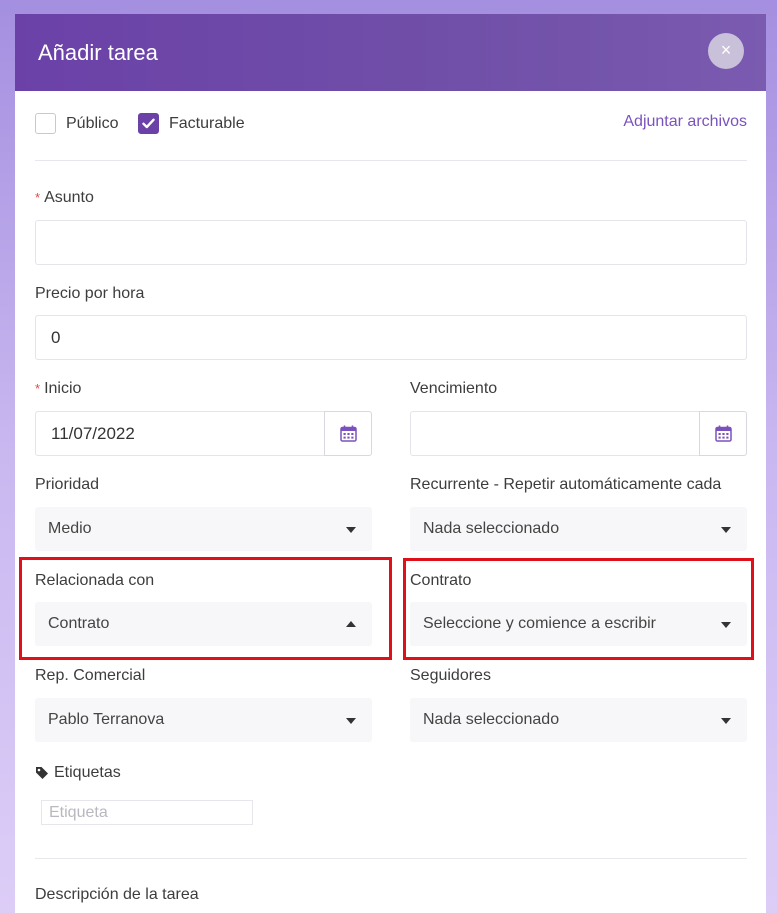 This screenshot has width=777, height=913. Describe the element at coordinates (90, 293) in the screenshot. I see `hourly-rate-label: Precio por hora` at that location.